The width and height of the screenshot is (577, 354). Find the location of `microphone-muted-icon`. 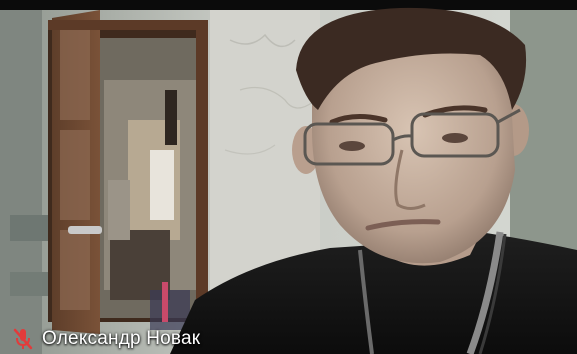

microphone-muted-icon is located at coordinates (23, 339).